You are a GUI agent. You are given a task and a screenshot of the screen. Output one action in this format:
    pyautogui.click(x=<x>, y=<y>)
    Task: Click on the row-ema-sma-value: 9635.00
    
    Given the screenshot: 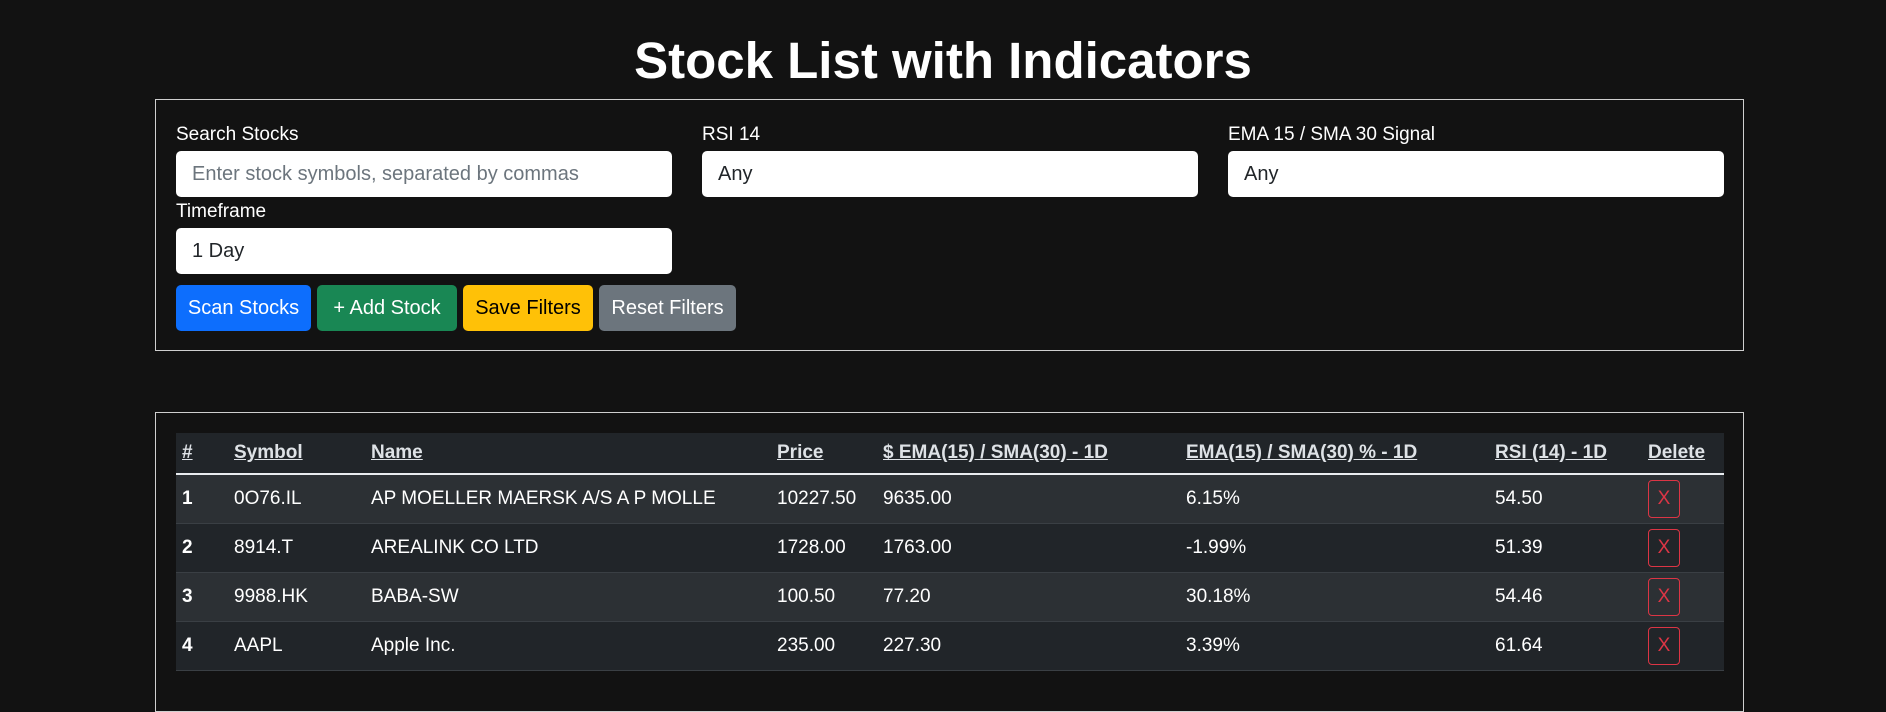 What is the action you would take?
    pyautogui.click(x=1028, y=499)
    